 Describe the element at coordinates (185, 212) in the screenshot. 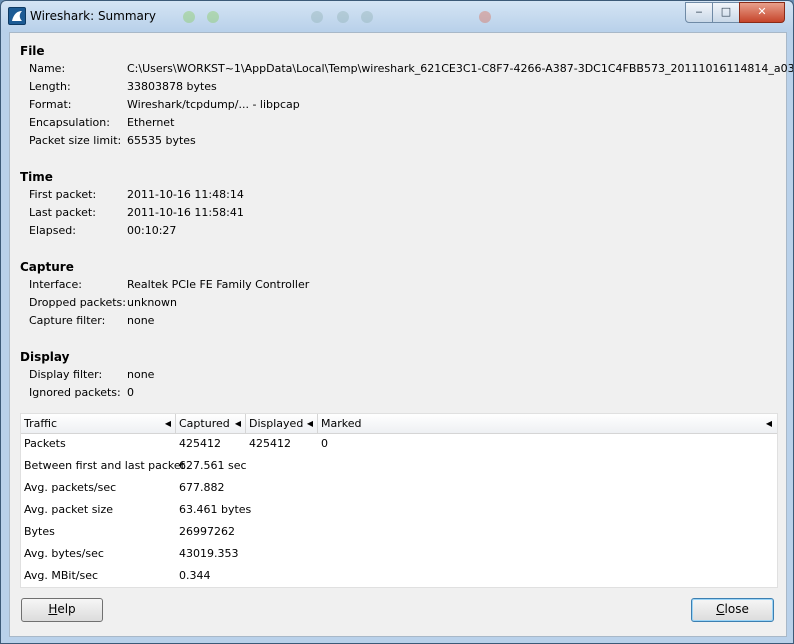

I see `last-packet-value: 2011-10-16 11:58:41` at that location.